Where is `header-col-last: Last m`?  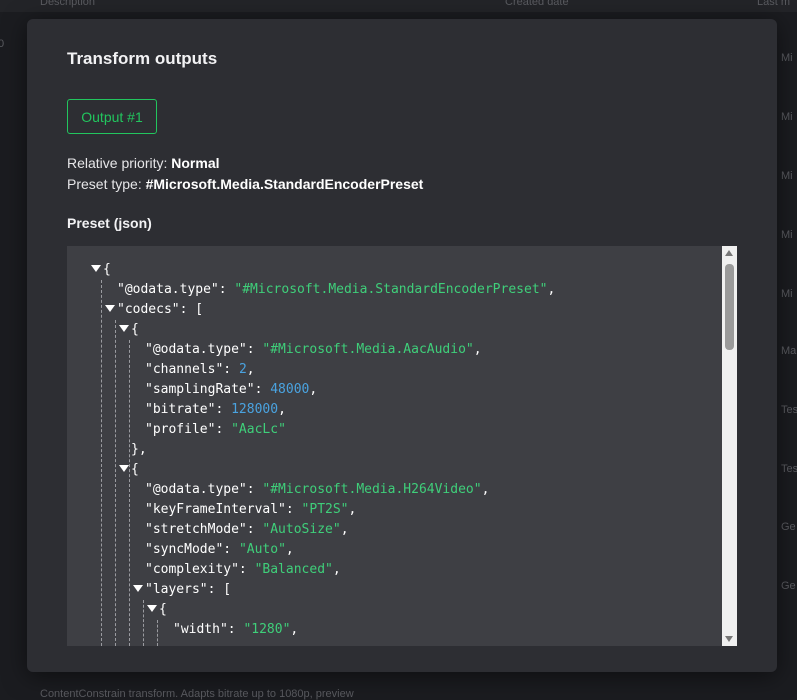 header-col-last: Last m is located at coordinates (774, 4).